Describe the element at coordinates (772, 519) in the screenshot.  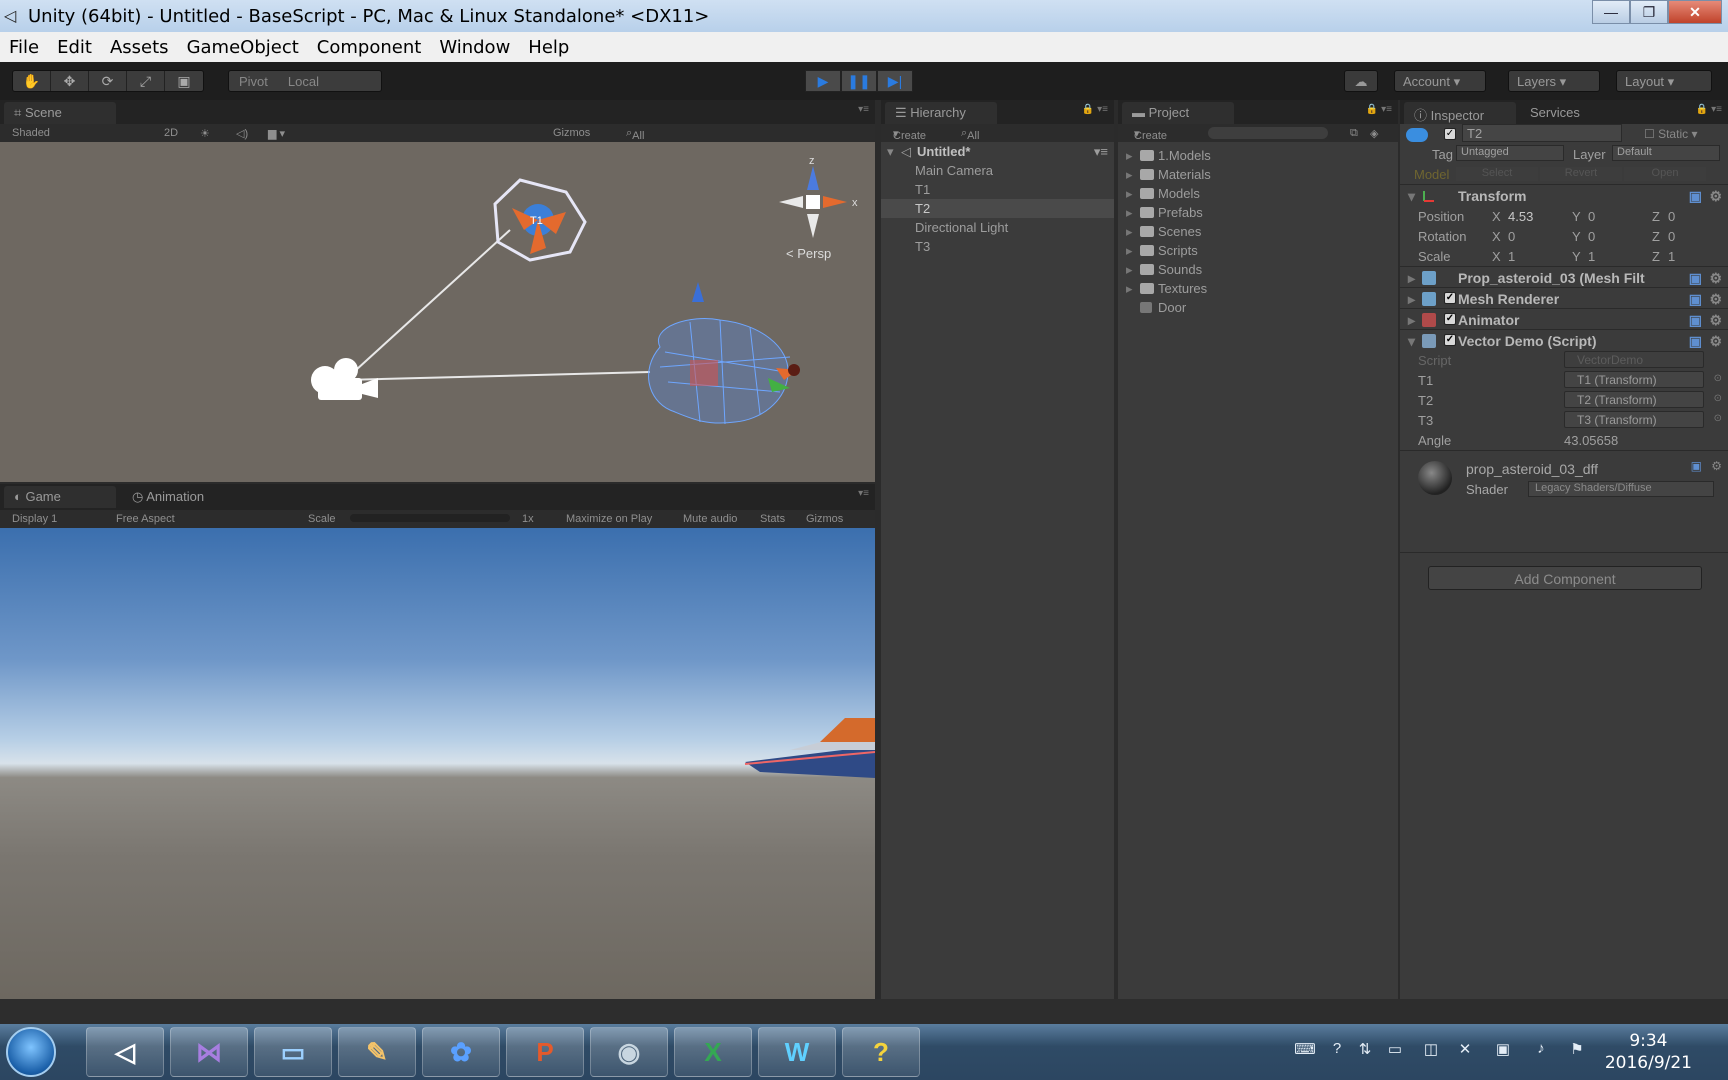
I see `stats-toggle: Stats` at that location.